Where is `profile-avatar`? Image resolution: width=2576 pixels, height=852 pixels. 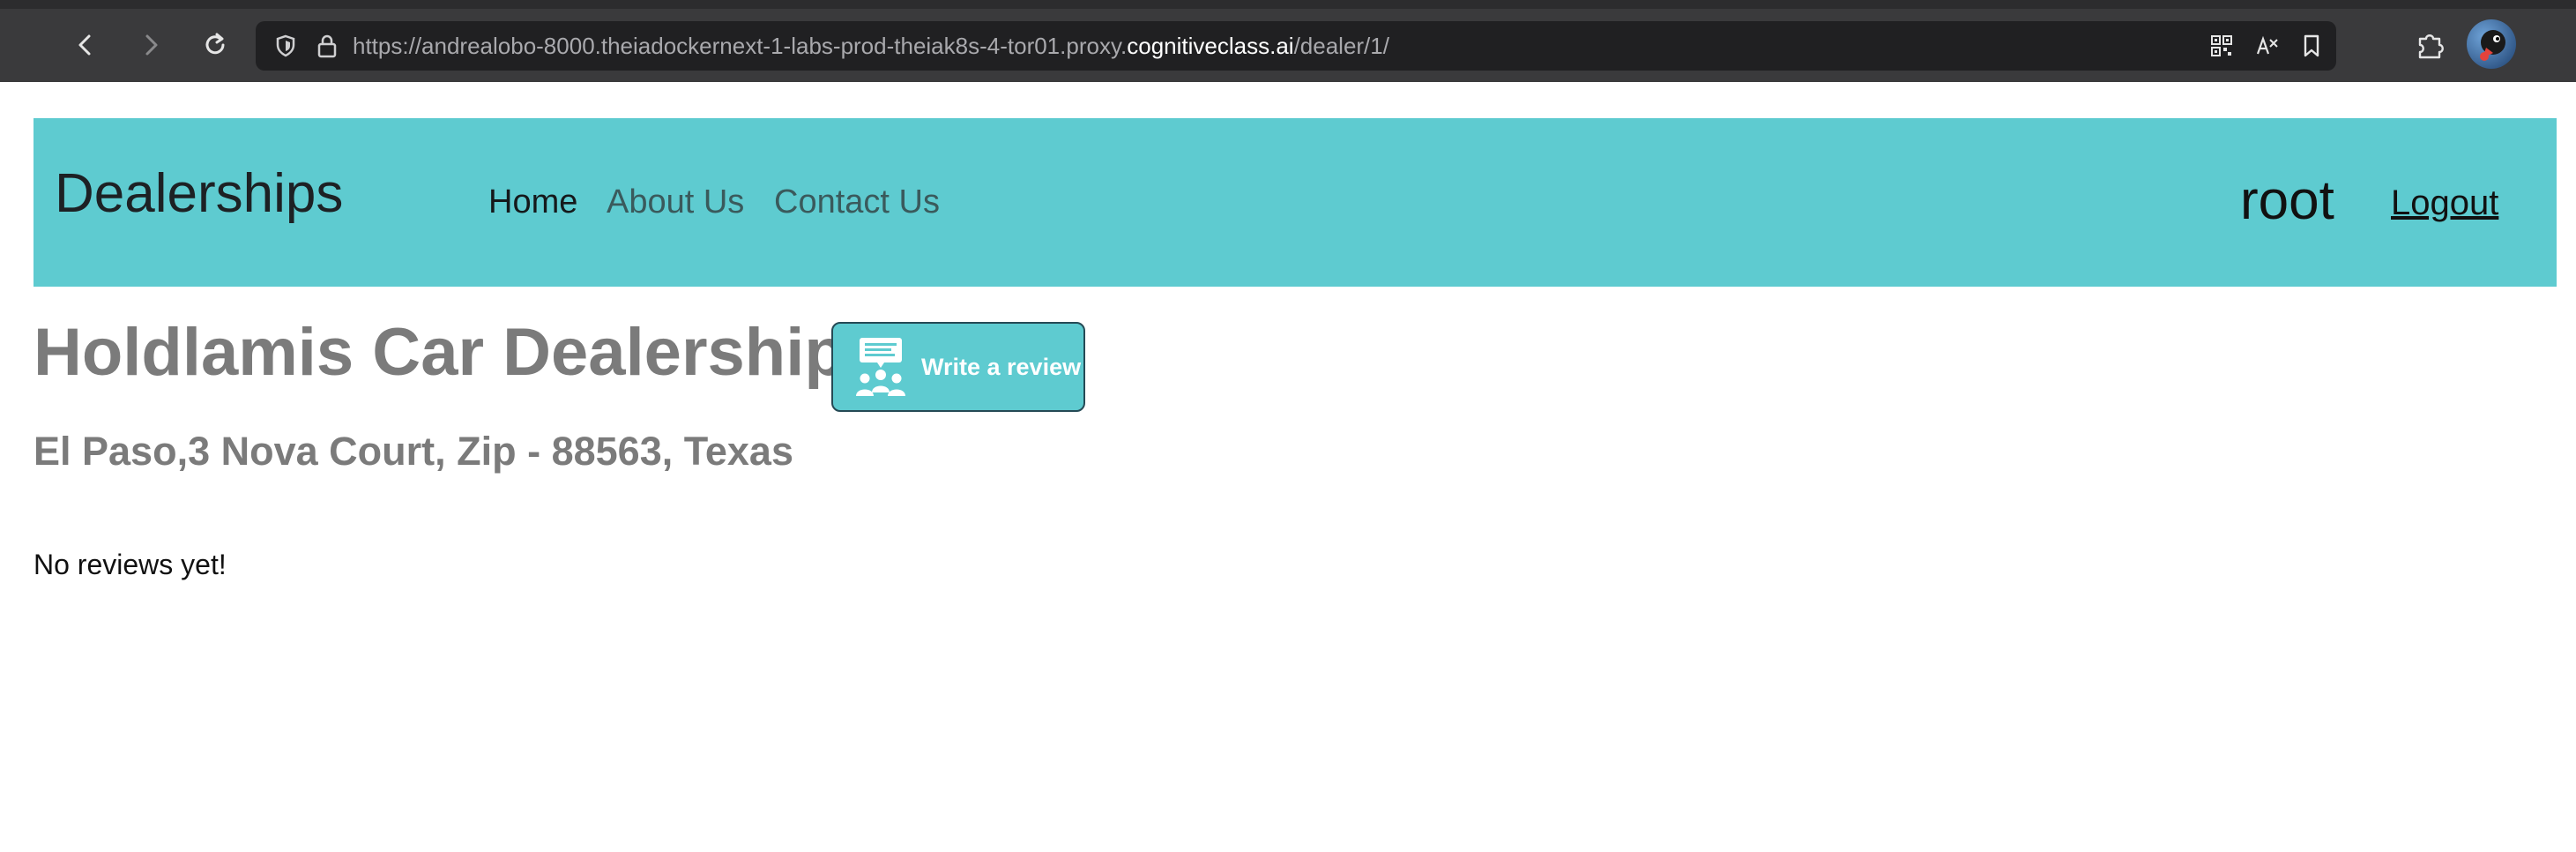 profile-avatar is located at coordinates (2491, 44).